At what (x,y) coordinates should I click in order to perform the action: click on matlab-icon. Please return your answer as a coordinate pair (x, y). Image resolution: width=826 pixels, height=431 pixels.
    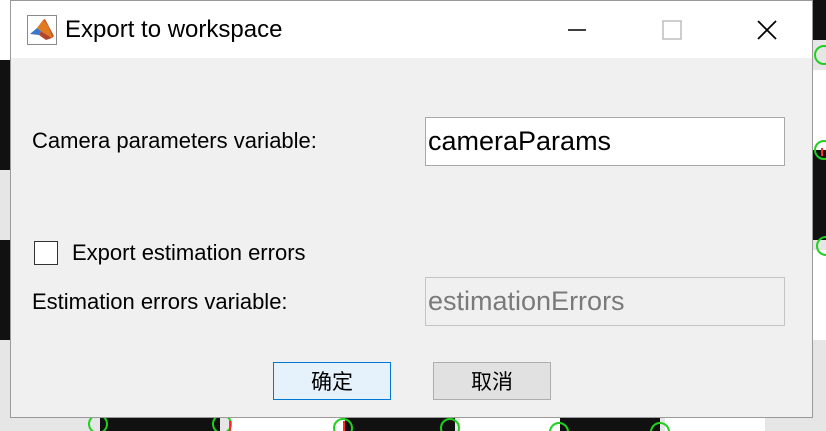
    Looking at the image, I should click on (42, 30).